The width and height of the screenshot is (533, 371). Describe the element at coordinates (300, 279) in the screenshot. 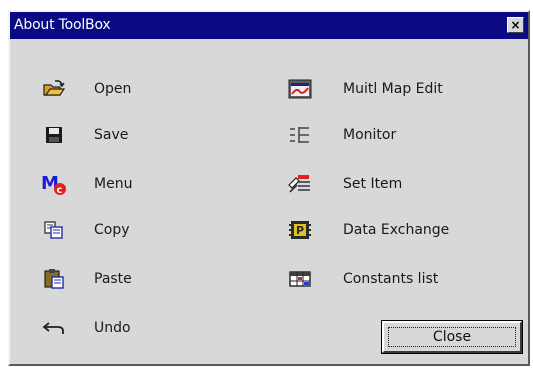

I see `constants-table-icon` at that location.